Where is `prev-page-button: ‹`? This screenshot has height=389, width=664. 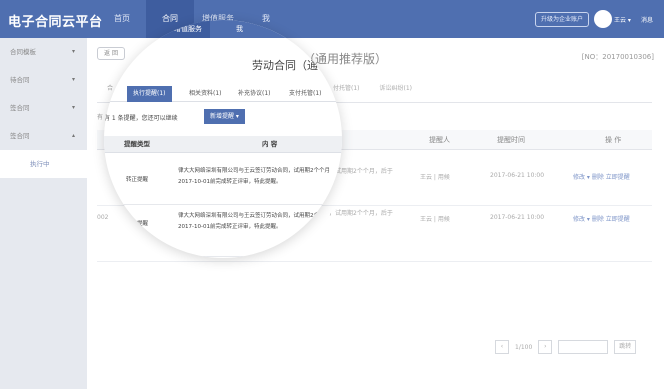
prev-page-button: ‹ is located at coordinates (502, 347).